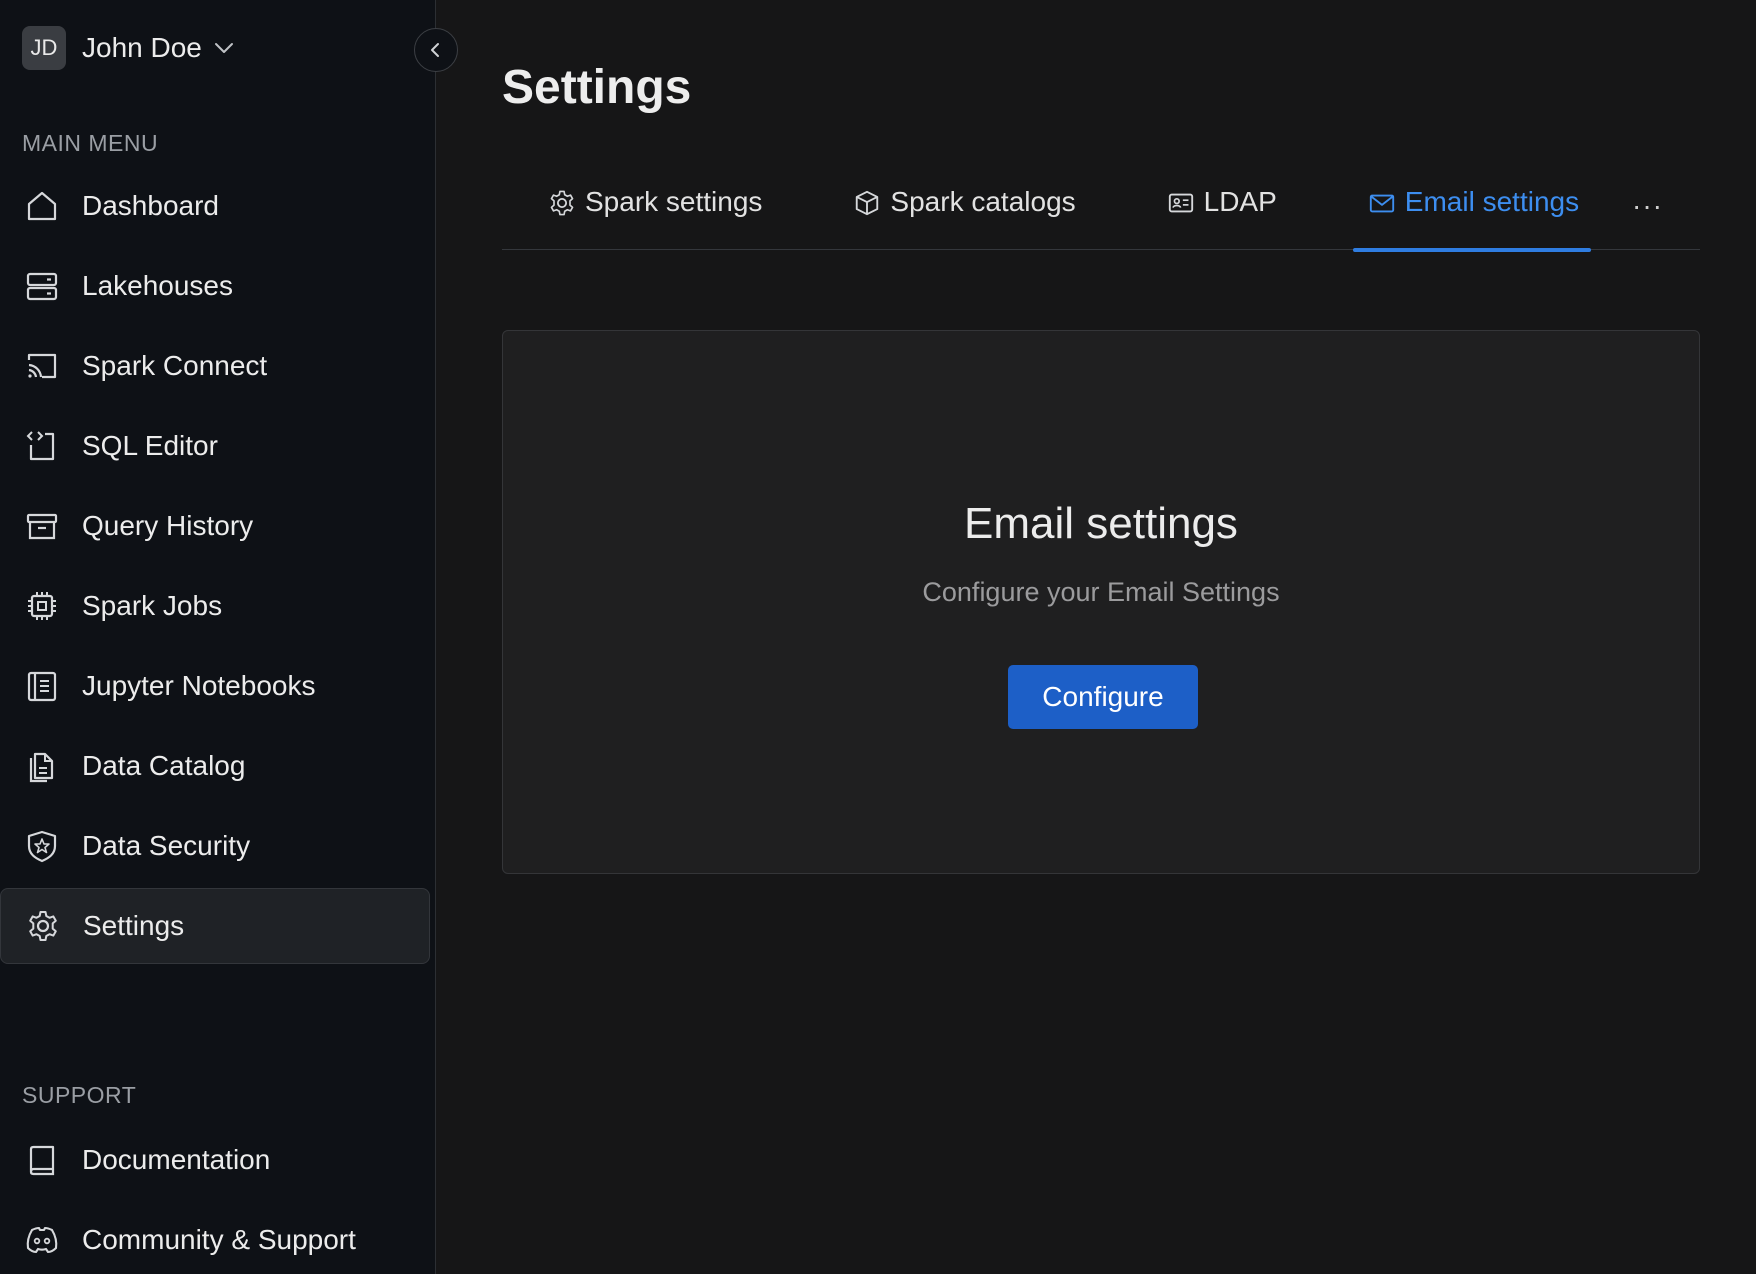 The width and height of the screenshot is (1756, 1274). I want to click on tab-label: Email settings, so click(1492, 201).